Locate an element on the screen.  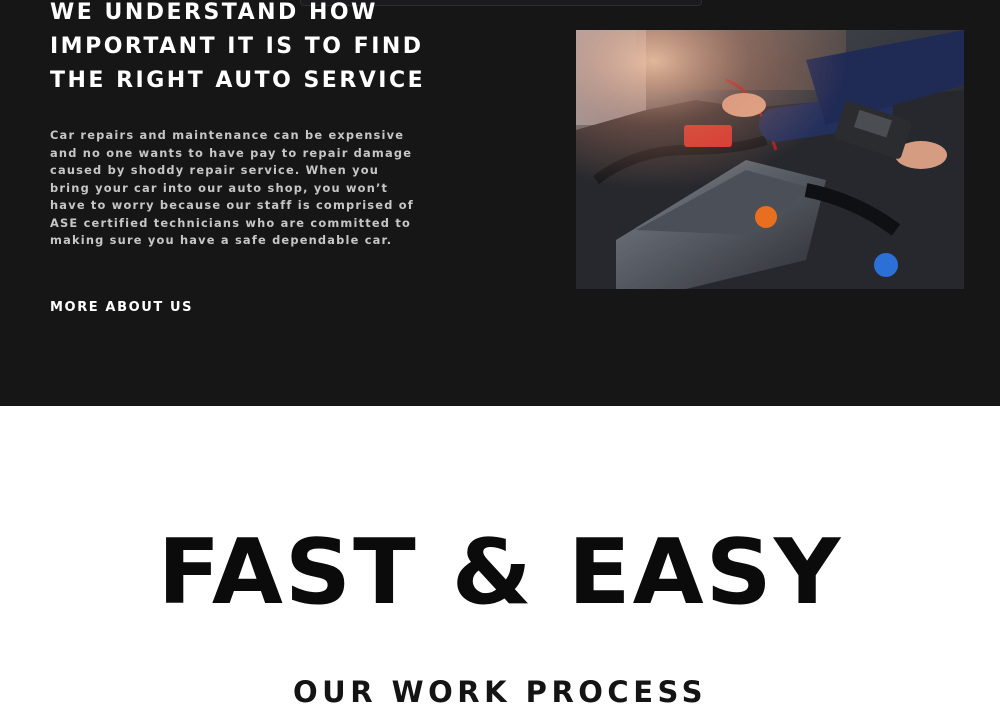
about-heading-line-1: WE UNDERSTAND HOW is located at coordinates (214, 12).